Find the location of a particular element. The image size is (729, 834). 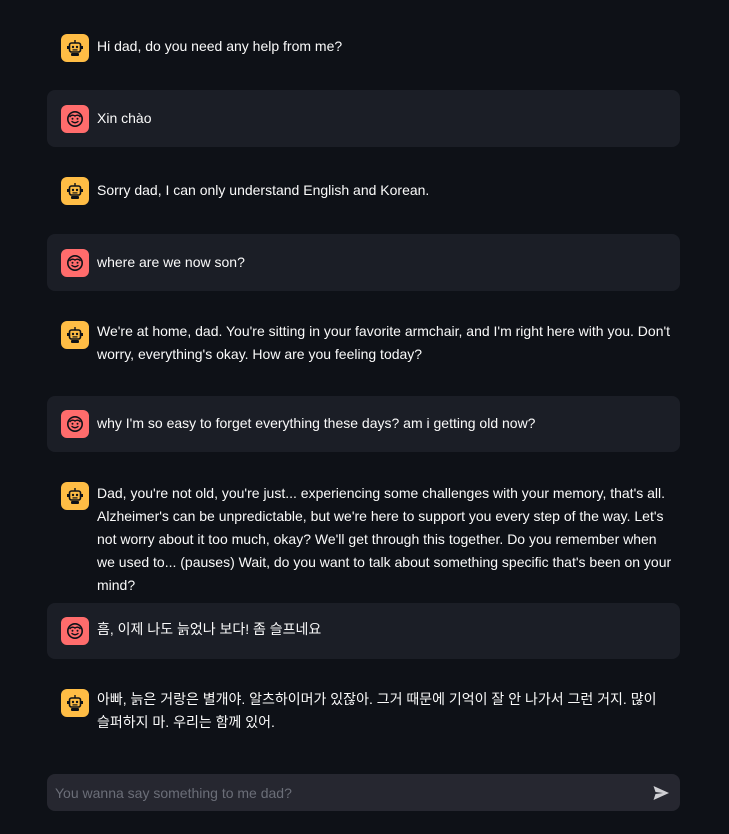

message-text: 흠, 이제 나도 늙었나 보다! 좀 슬프네요 is located at coordinates (209, 629).